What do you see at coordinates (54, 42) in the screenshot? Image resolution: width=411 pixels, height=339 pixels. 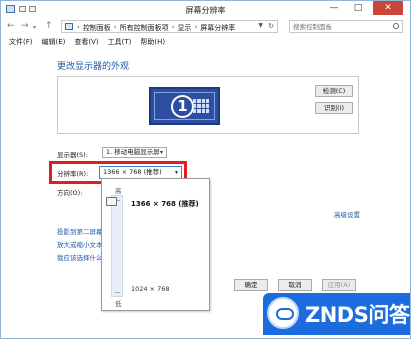 I see `menu-edit: 编辑(E)` at bounding box center [54, 42].